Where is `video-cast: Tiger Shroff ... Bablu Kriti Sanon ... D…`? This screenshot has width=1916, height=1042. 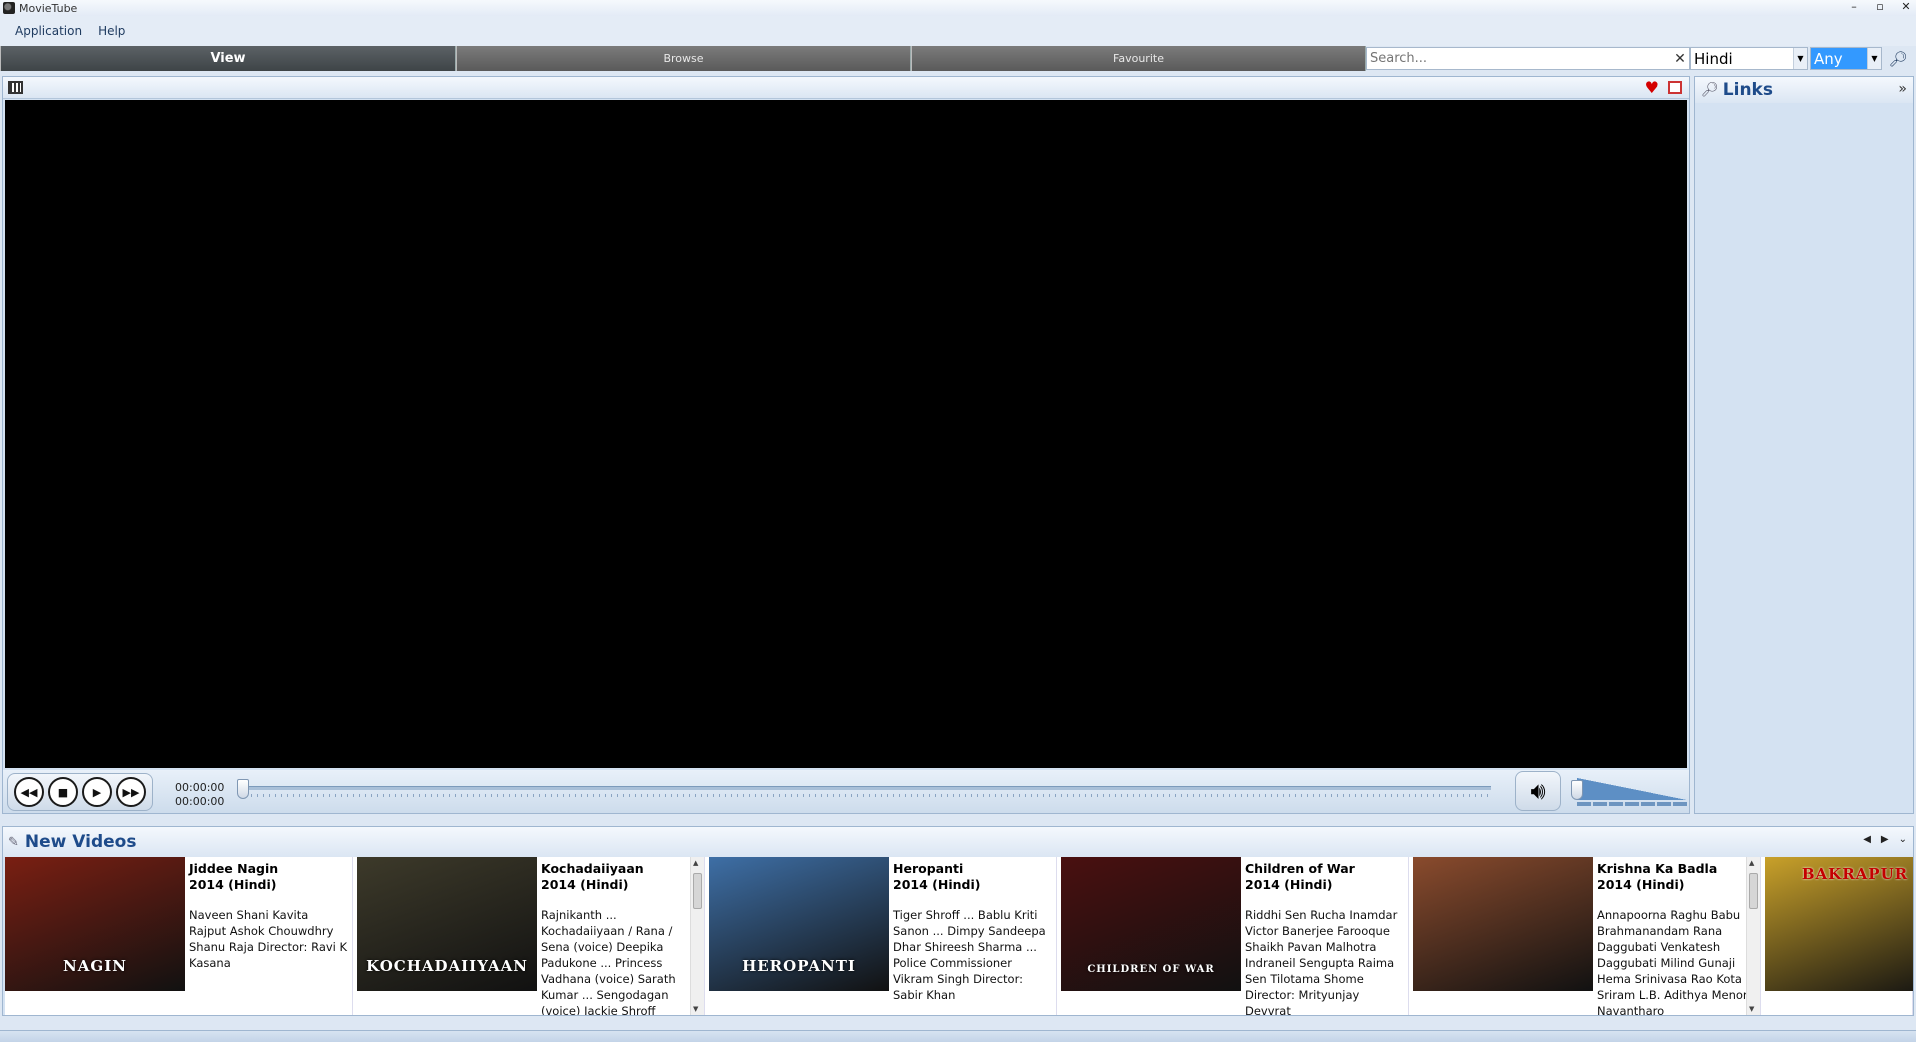
video-cast: Tiger Shroff ... Bablu Kriti Sanon ... D… is located at coordinates (969, 955).